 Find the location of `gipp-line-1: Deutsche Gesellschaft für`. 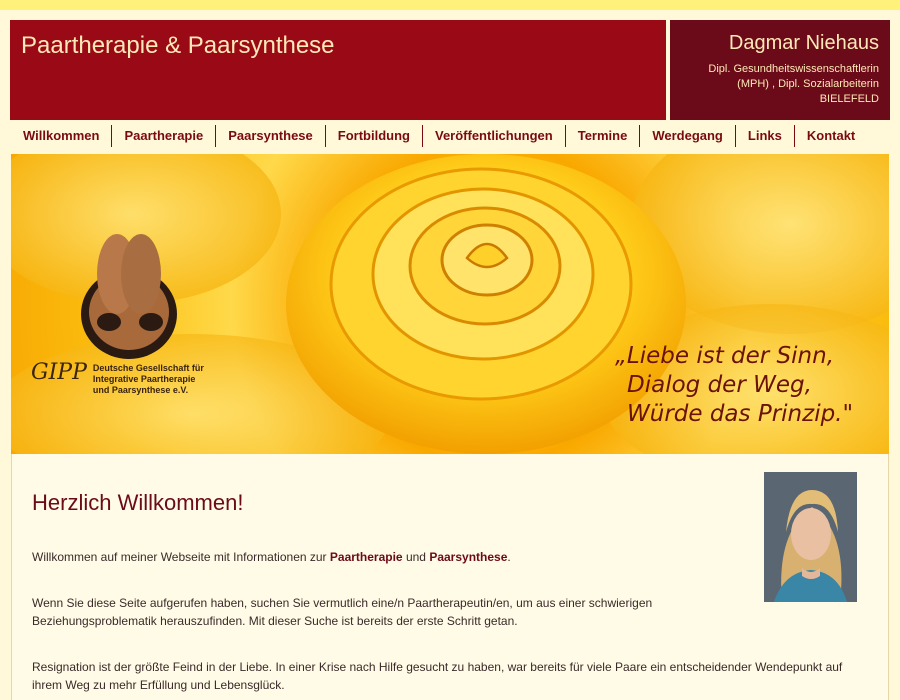

gipp-line-1: Deutsche Gesellschaft für is located at coordinates (148, 368).